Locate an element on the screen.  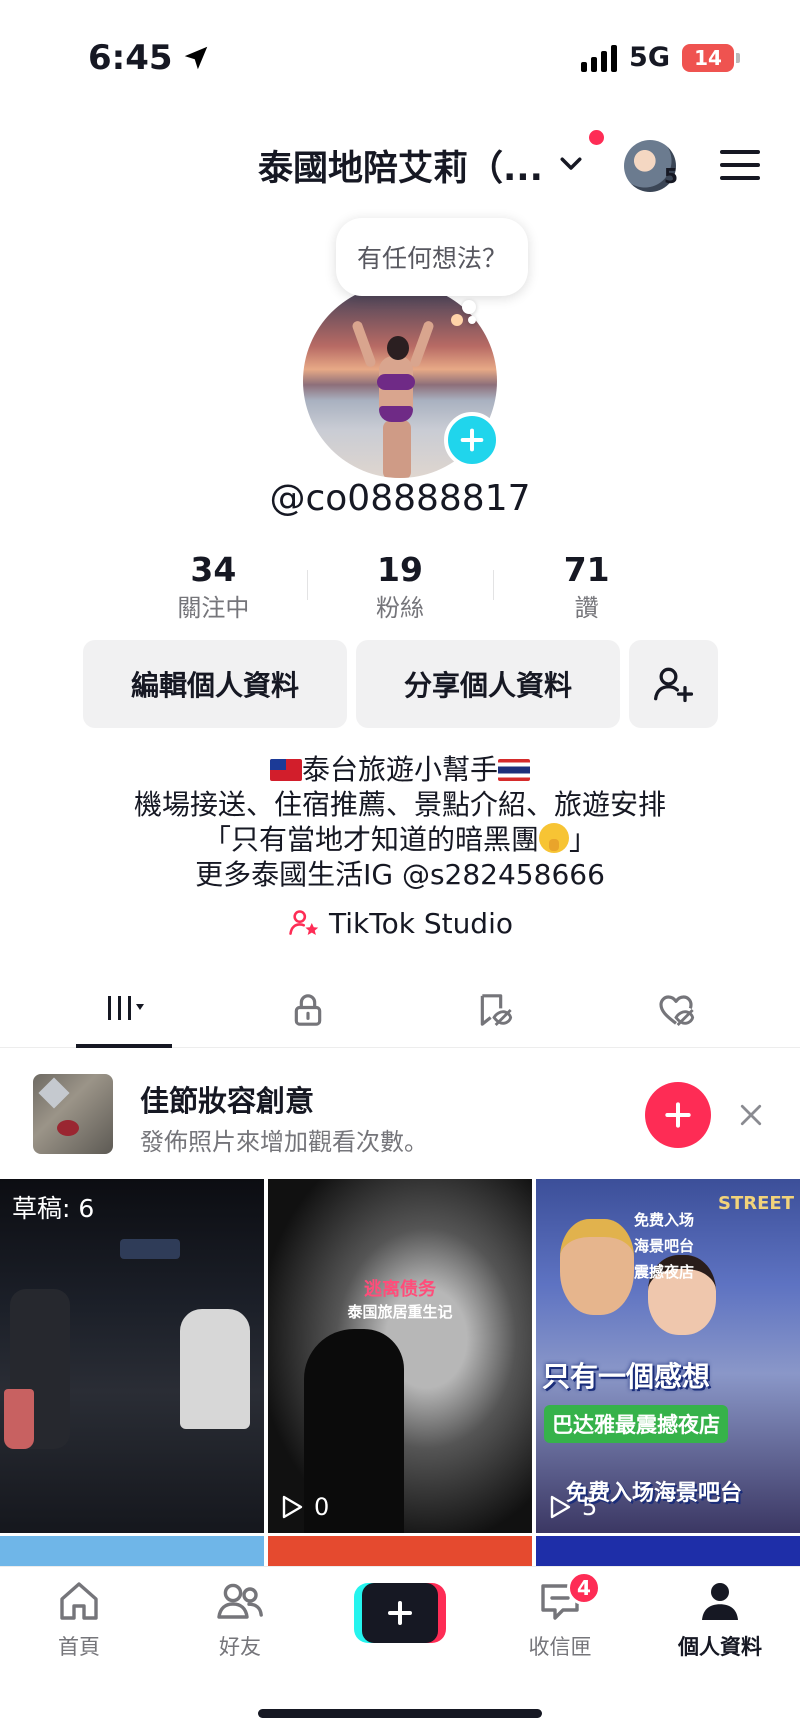
taiwan-flag-icon is located at coordinates (285, 770).